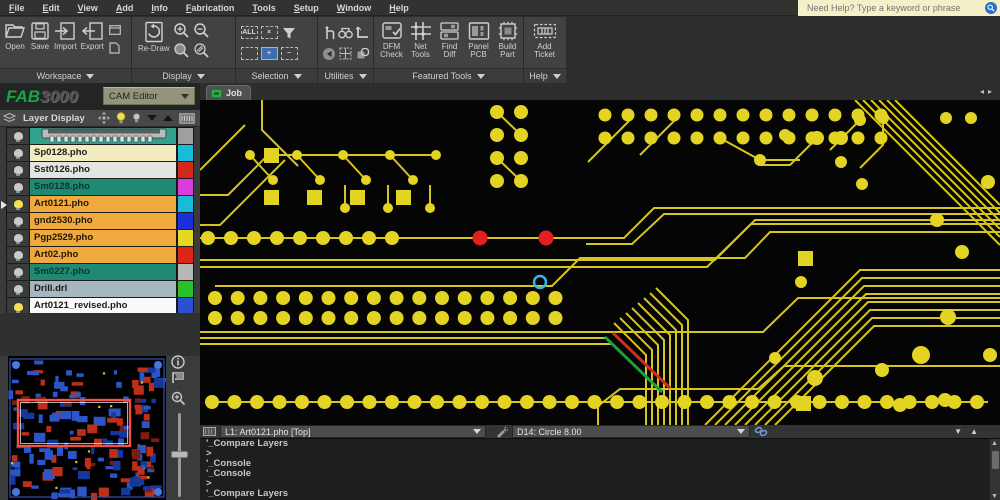 This screenshot has width=1000, height=500. I want to click on link-icon, so click(761, 432).